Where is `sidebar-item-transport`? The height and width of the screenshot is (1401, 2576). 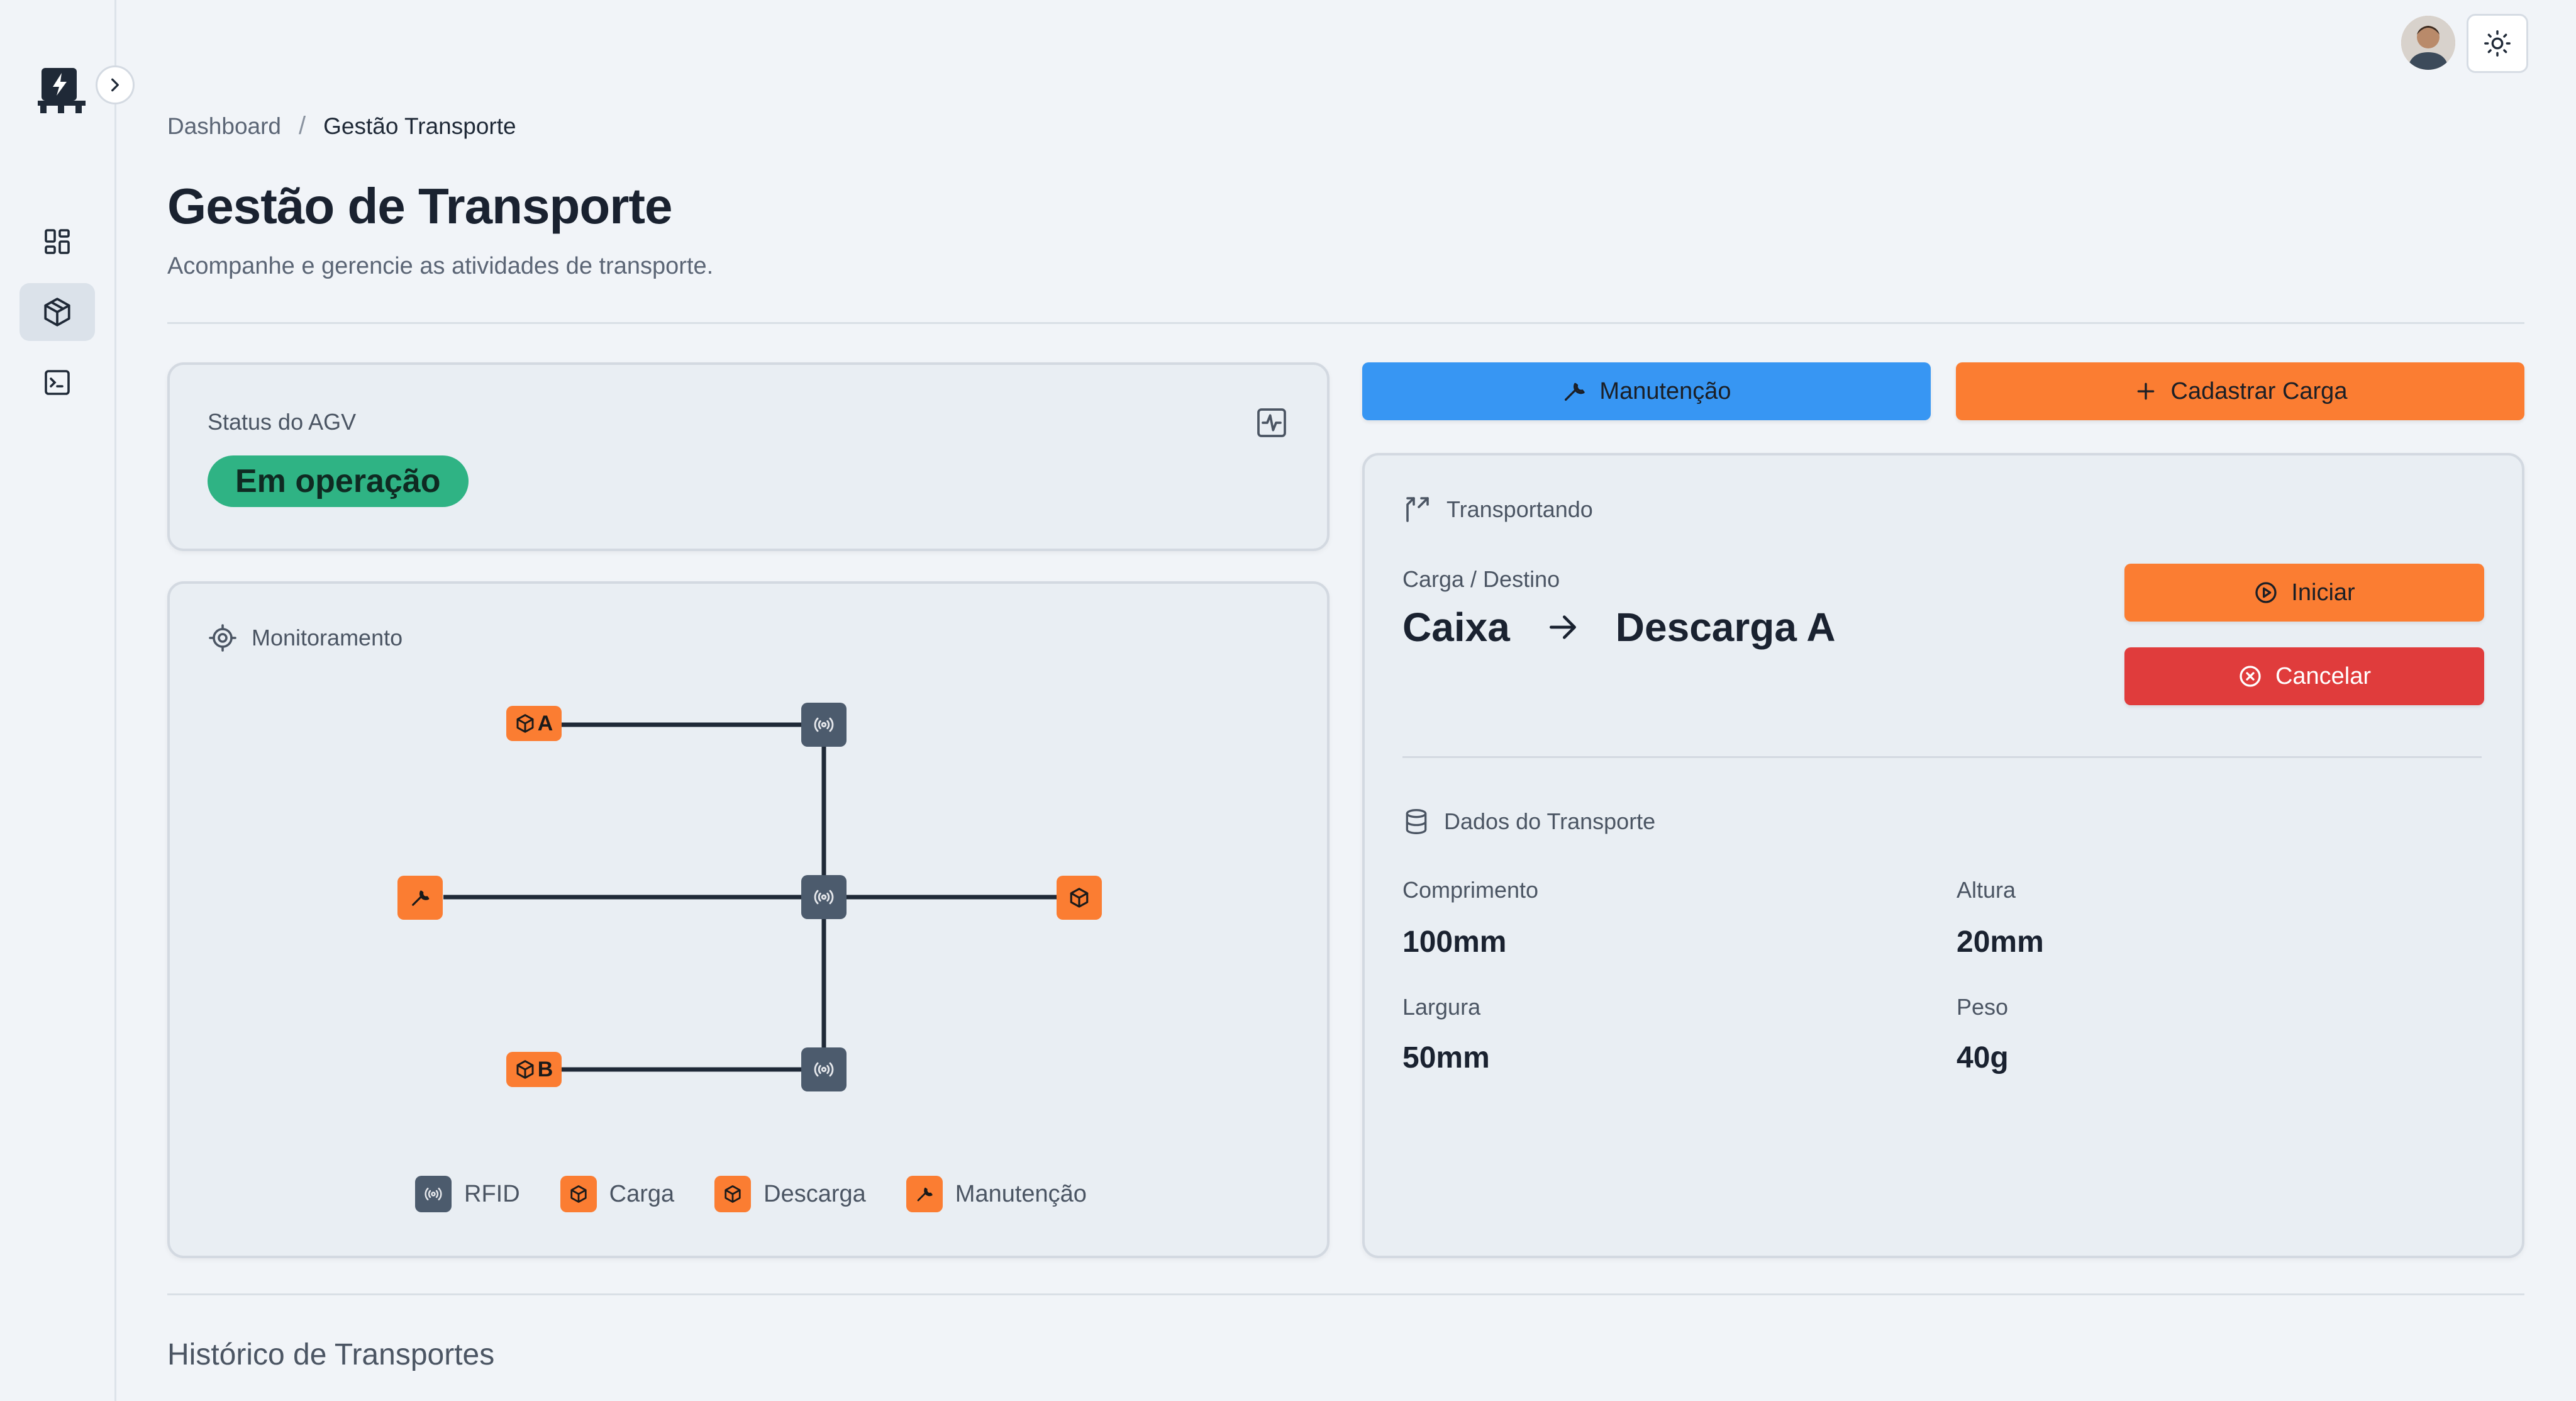 sidebar-item-transport is located at coordinates (57, 312).